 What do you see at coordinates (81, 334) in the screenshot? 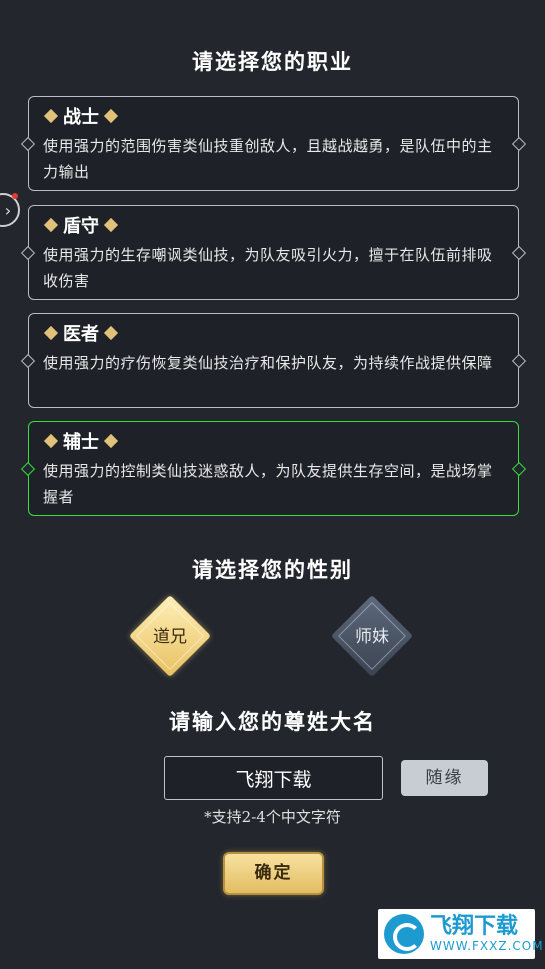
I see `class-name: 医者` at bounding box center [81, 334].